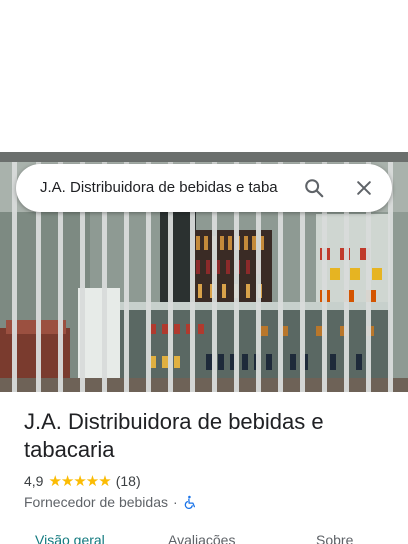  I want to click on rating-stars: ★★★★★, so click(79, 481).